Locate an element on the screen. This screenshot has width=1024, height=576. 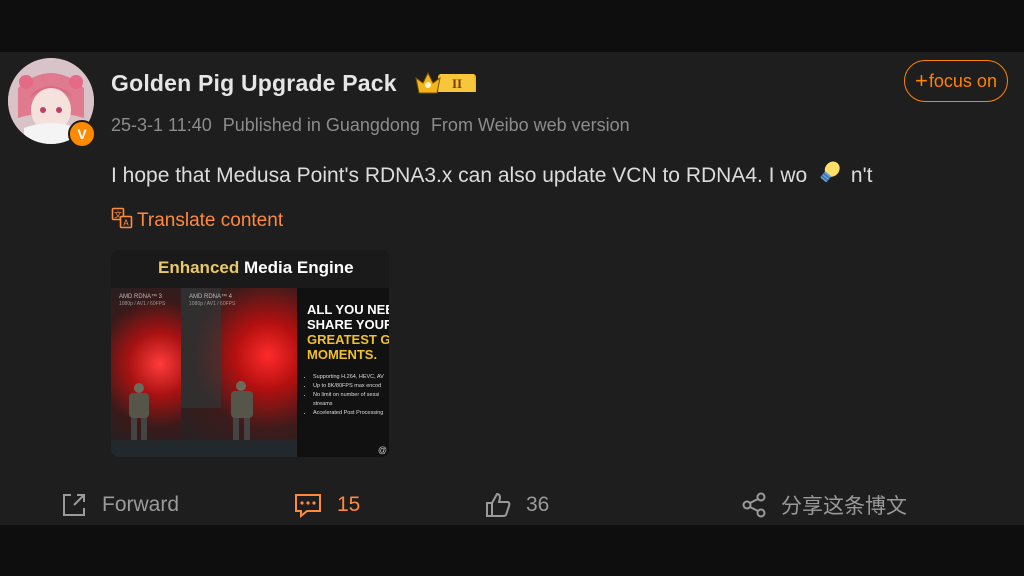
bullet-item: Supporting H.264, HEVC, AV is located at coordinates (348, 377).